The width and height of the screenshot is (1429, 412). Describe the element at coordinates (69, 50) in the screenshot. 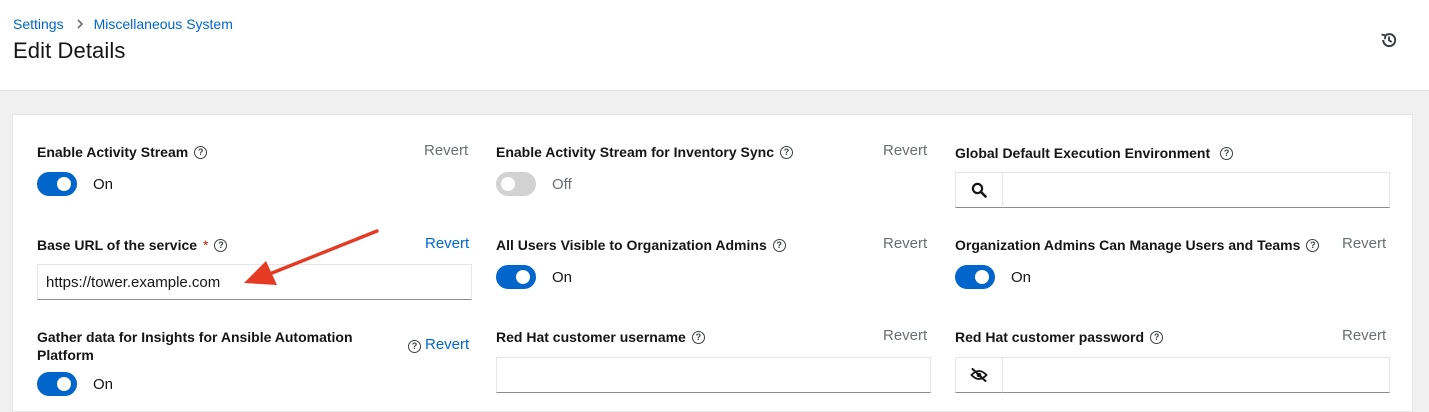

I see `page-title: Edit Details` at that location.